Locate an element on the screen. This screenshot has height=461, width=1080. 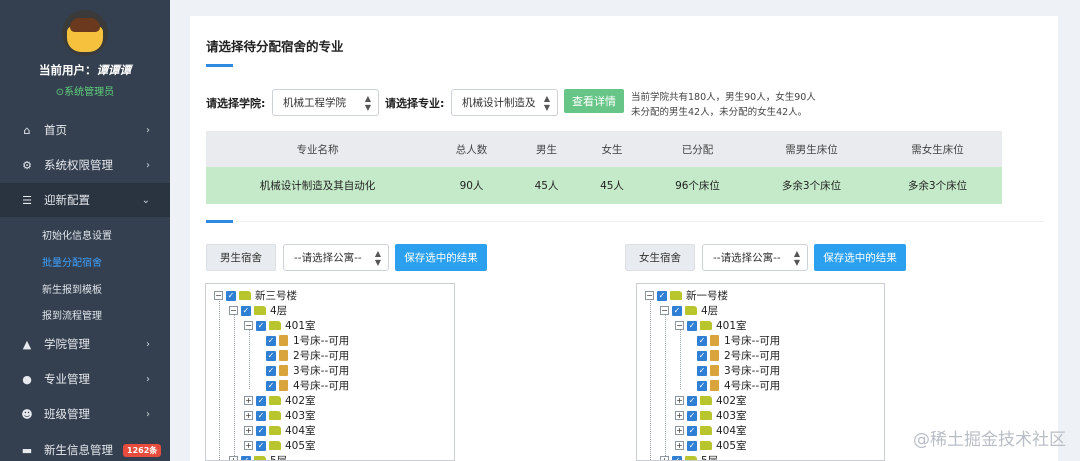
submenu-report-template: 新生报到模板 is located at coordinates (72, 288).